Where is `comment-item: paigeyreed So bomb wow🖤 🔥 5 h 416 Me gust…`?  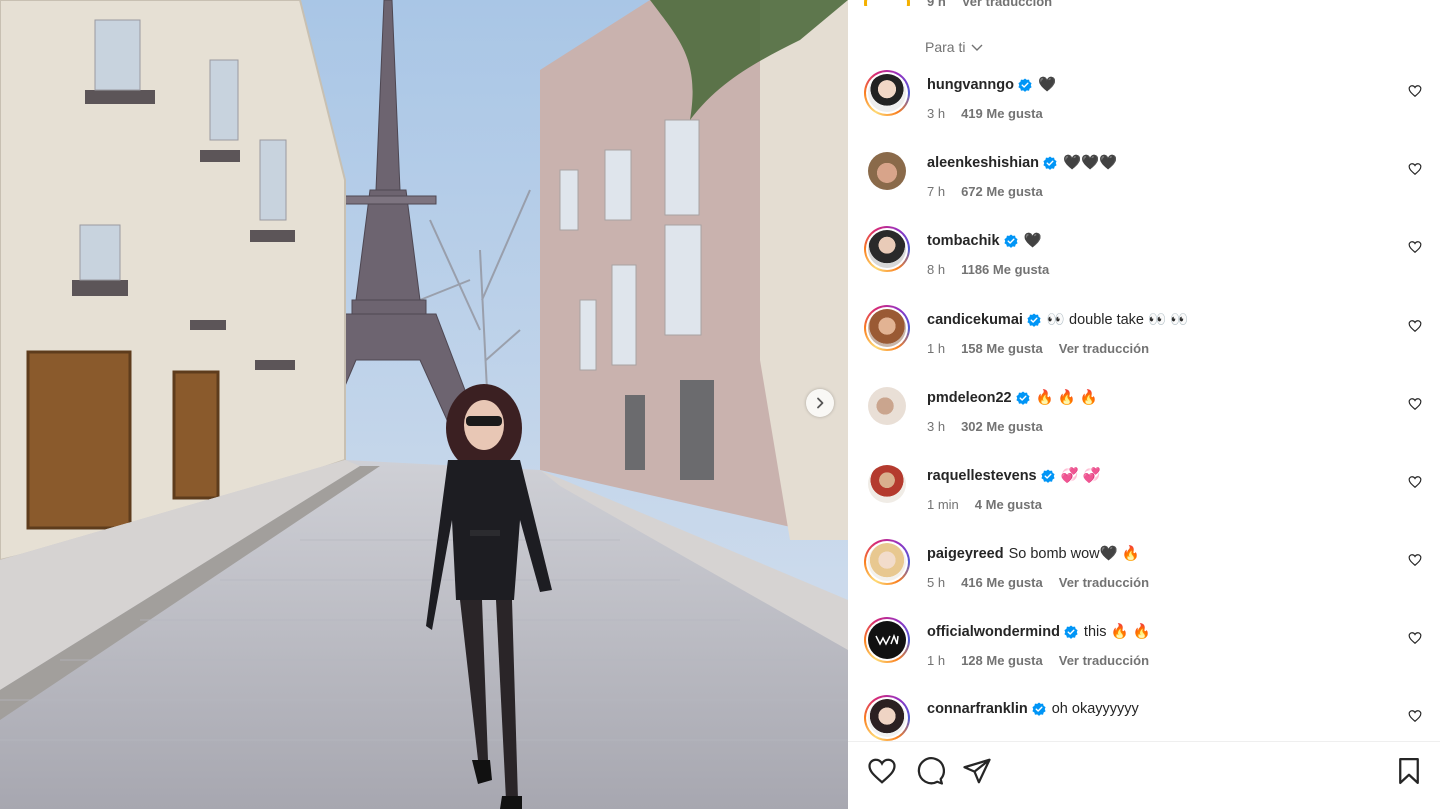 comment-item: paigeyreed So bomb wow🖤 🔥 5 h 416 Me gust… is located at coordinates (1144, 578).